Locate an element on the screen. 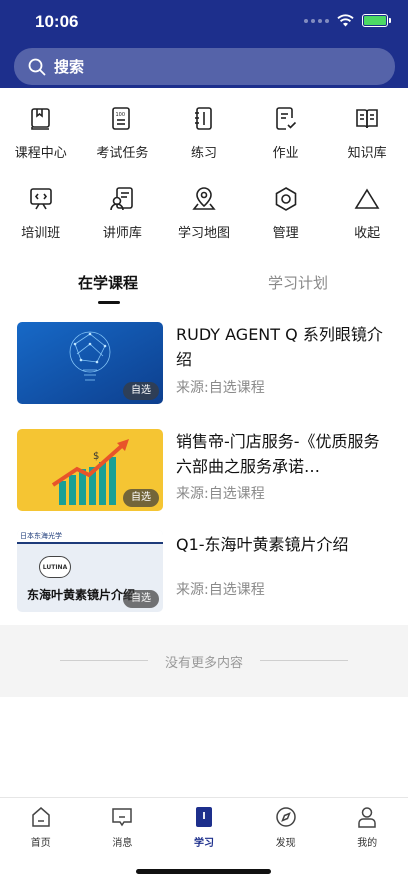 This screenshot has height=883, width=408. grid-label: 学习地图 is located at coordinates (203, 233).